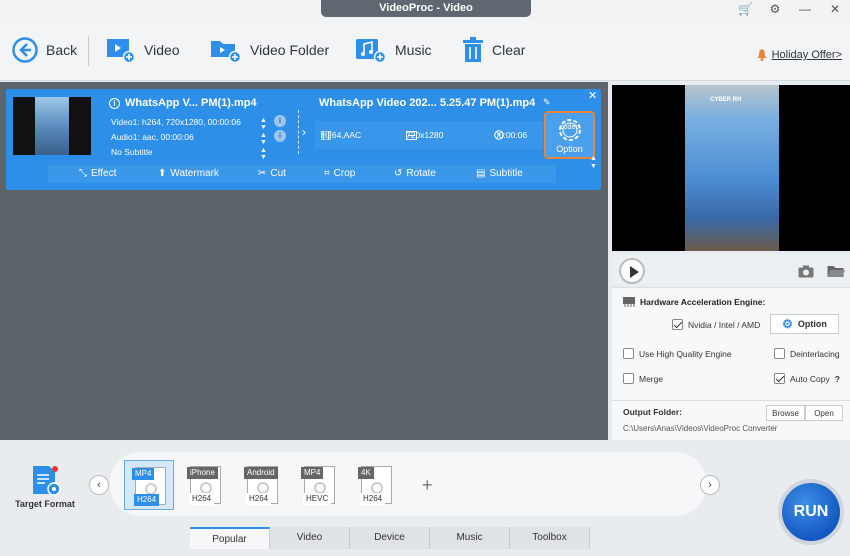 The width and height of the screenshot is (850, 556). What do you see at coordinates (280, 121) in the screenshot?
I see `video-track-info-icon: i` at bounding box center [280, 121].